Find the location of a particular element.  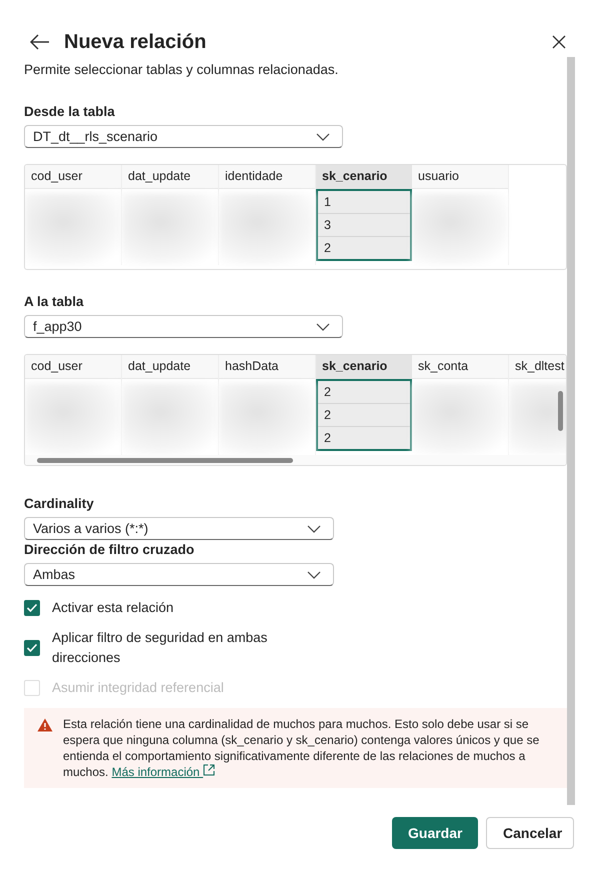

column-header: sk_conta is located at coordinates (460, 367).